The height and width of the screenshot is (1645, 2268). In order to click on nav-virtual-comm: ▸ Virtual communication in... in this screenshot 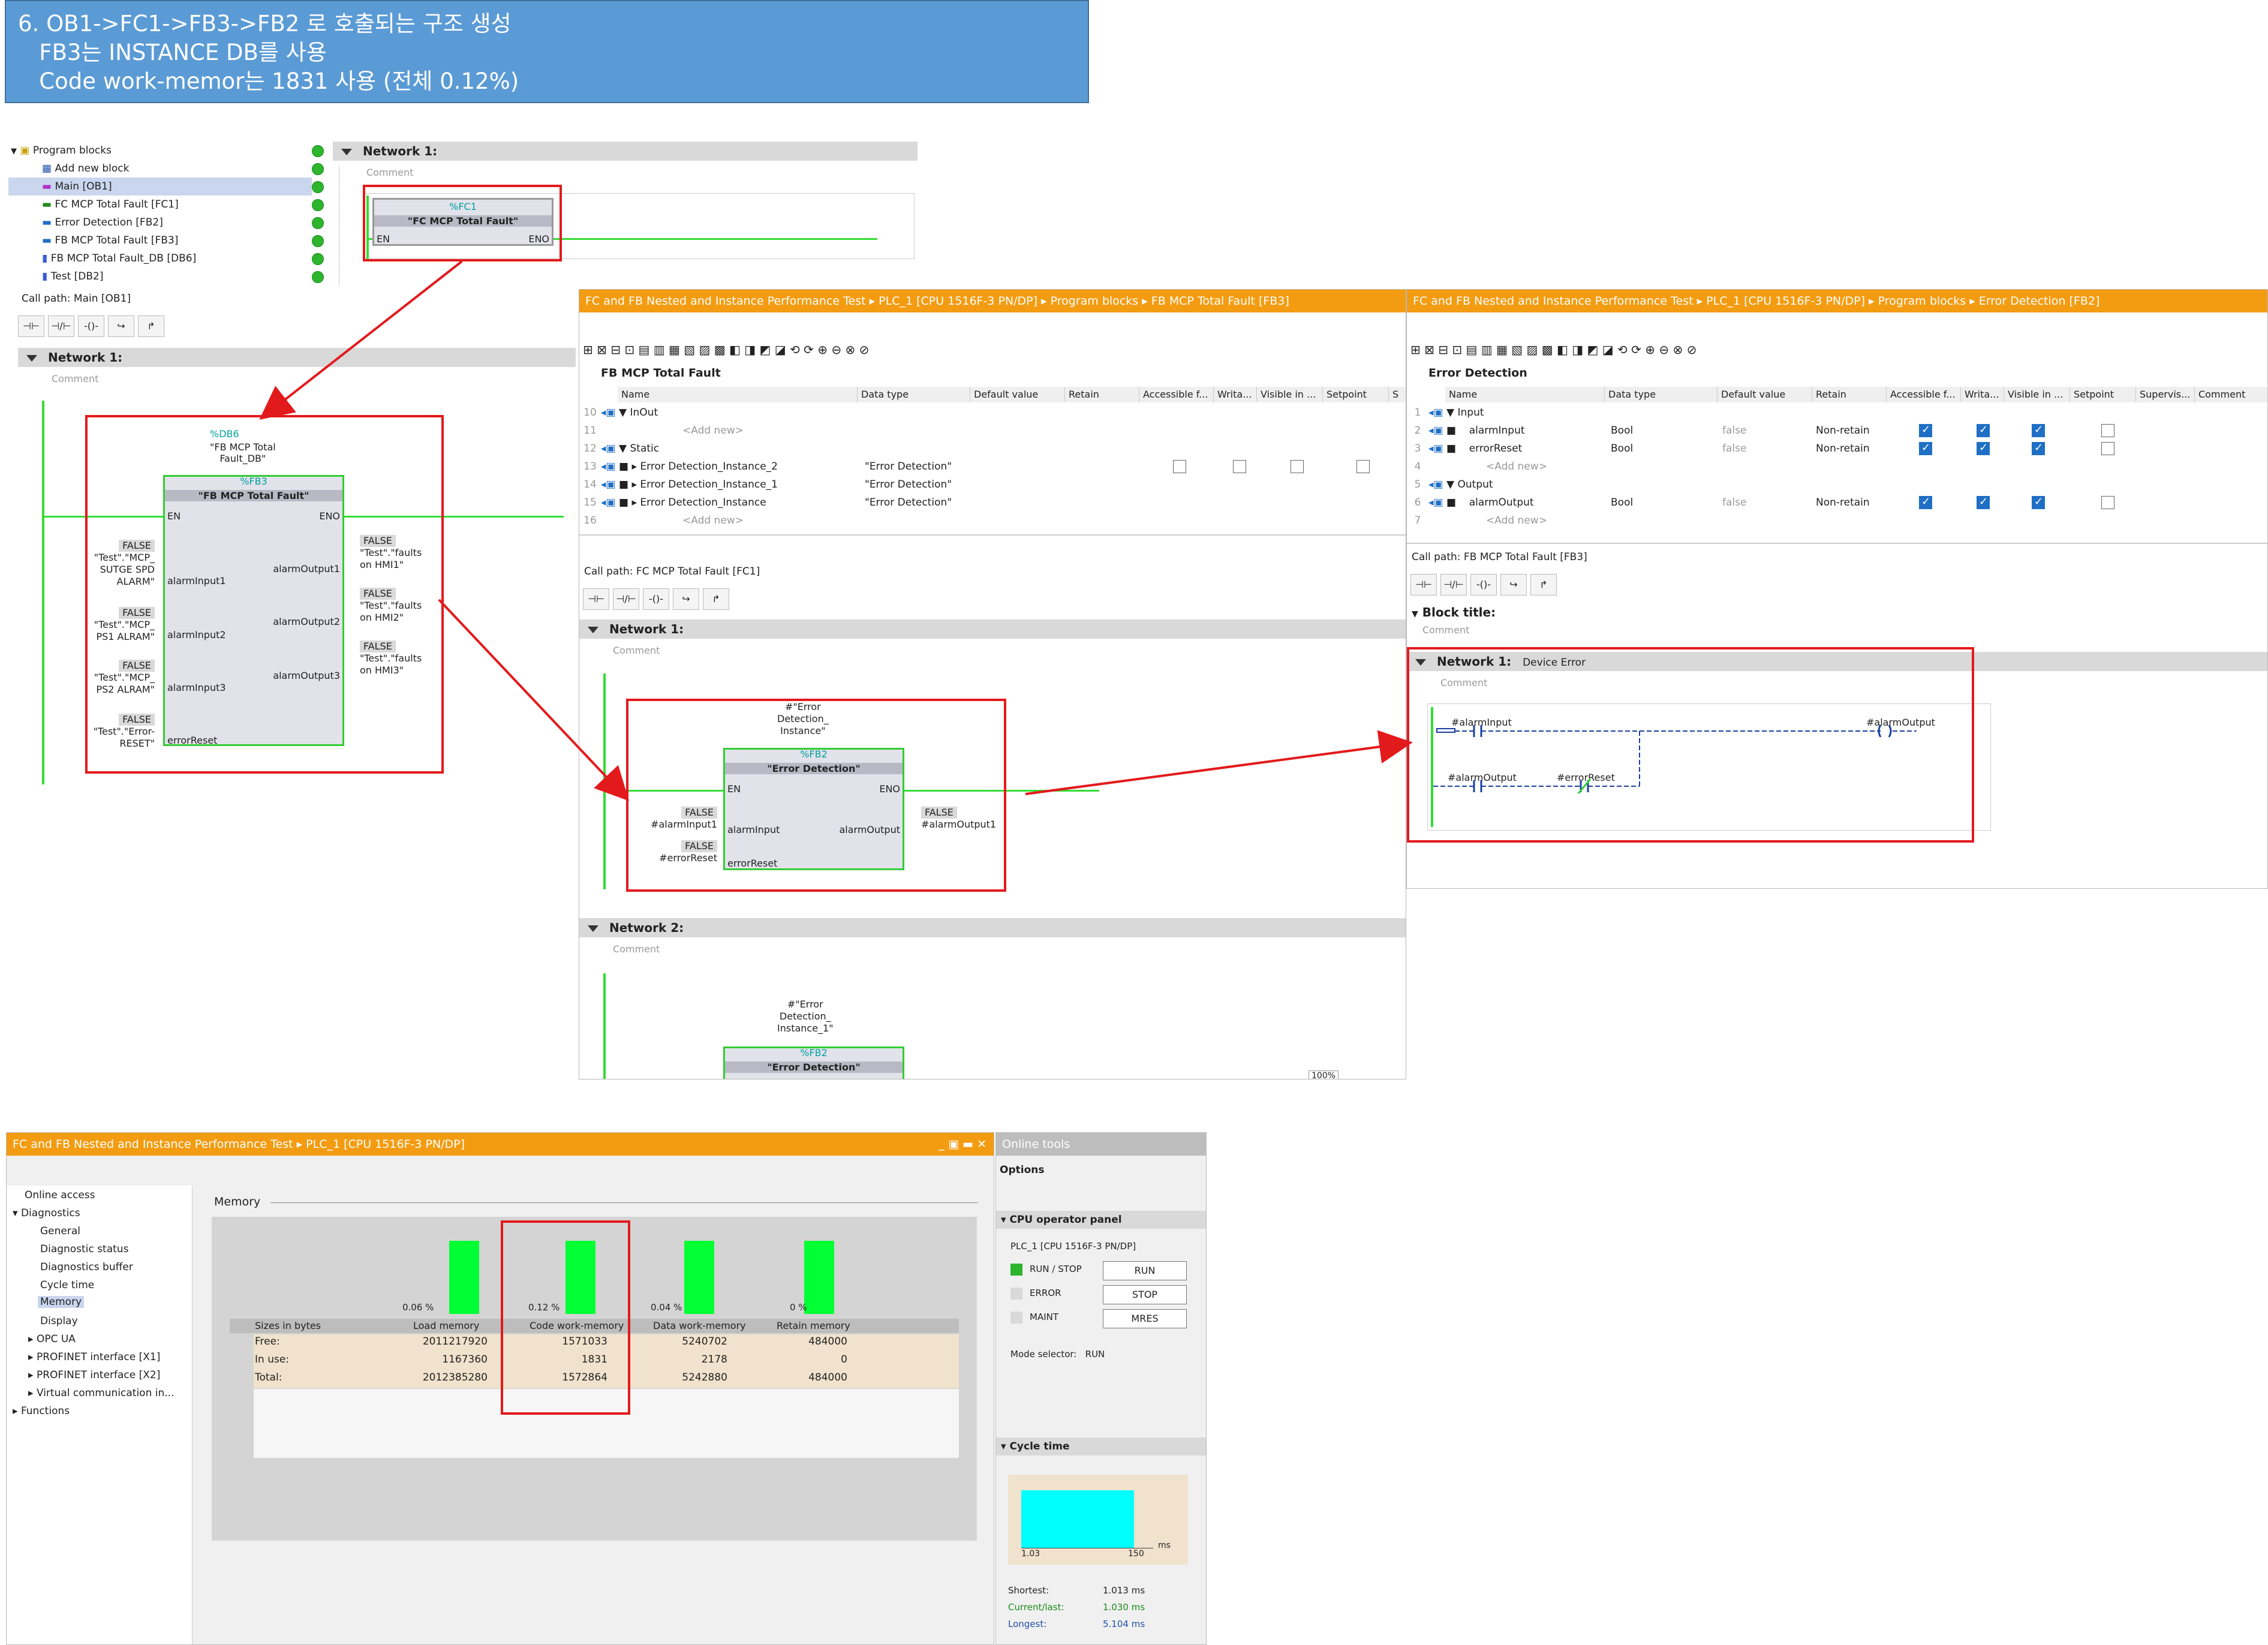, I will do `click(101, 1393)`.